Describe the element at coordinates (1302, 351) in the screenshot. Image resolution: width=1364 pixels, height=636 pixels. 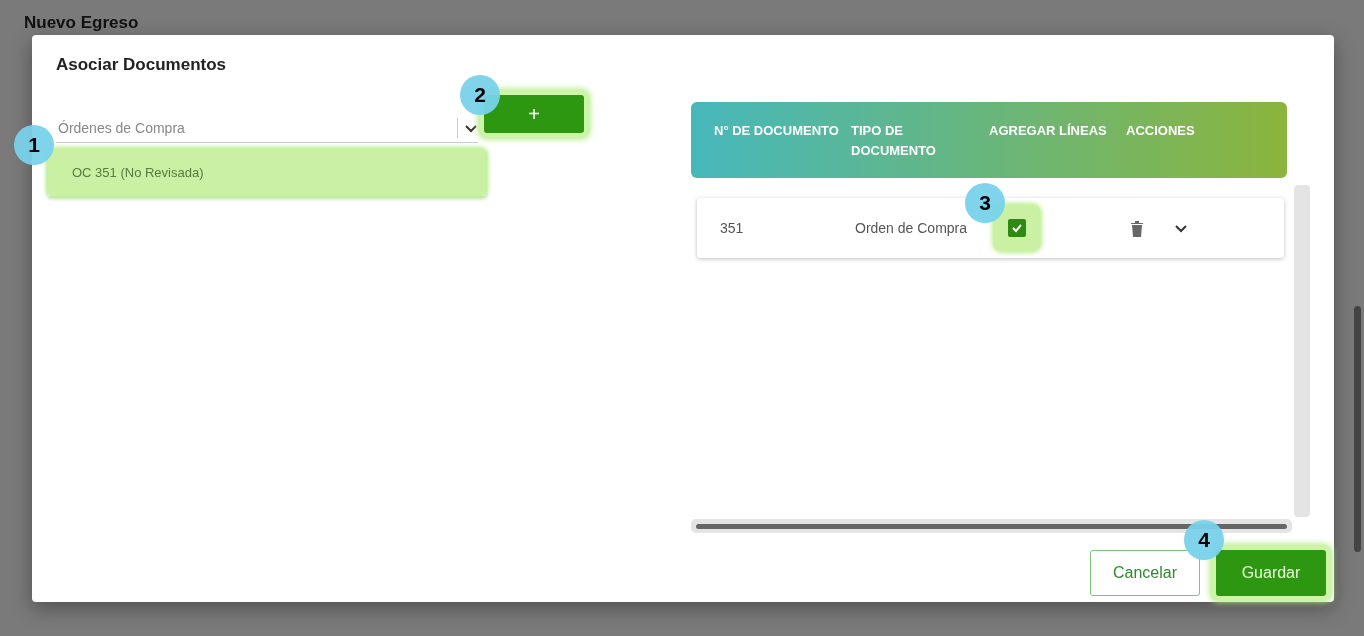
I see `vertical-scrollbar` at that location.